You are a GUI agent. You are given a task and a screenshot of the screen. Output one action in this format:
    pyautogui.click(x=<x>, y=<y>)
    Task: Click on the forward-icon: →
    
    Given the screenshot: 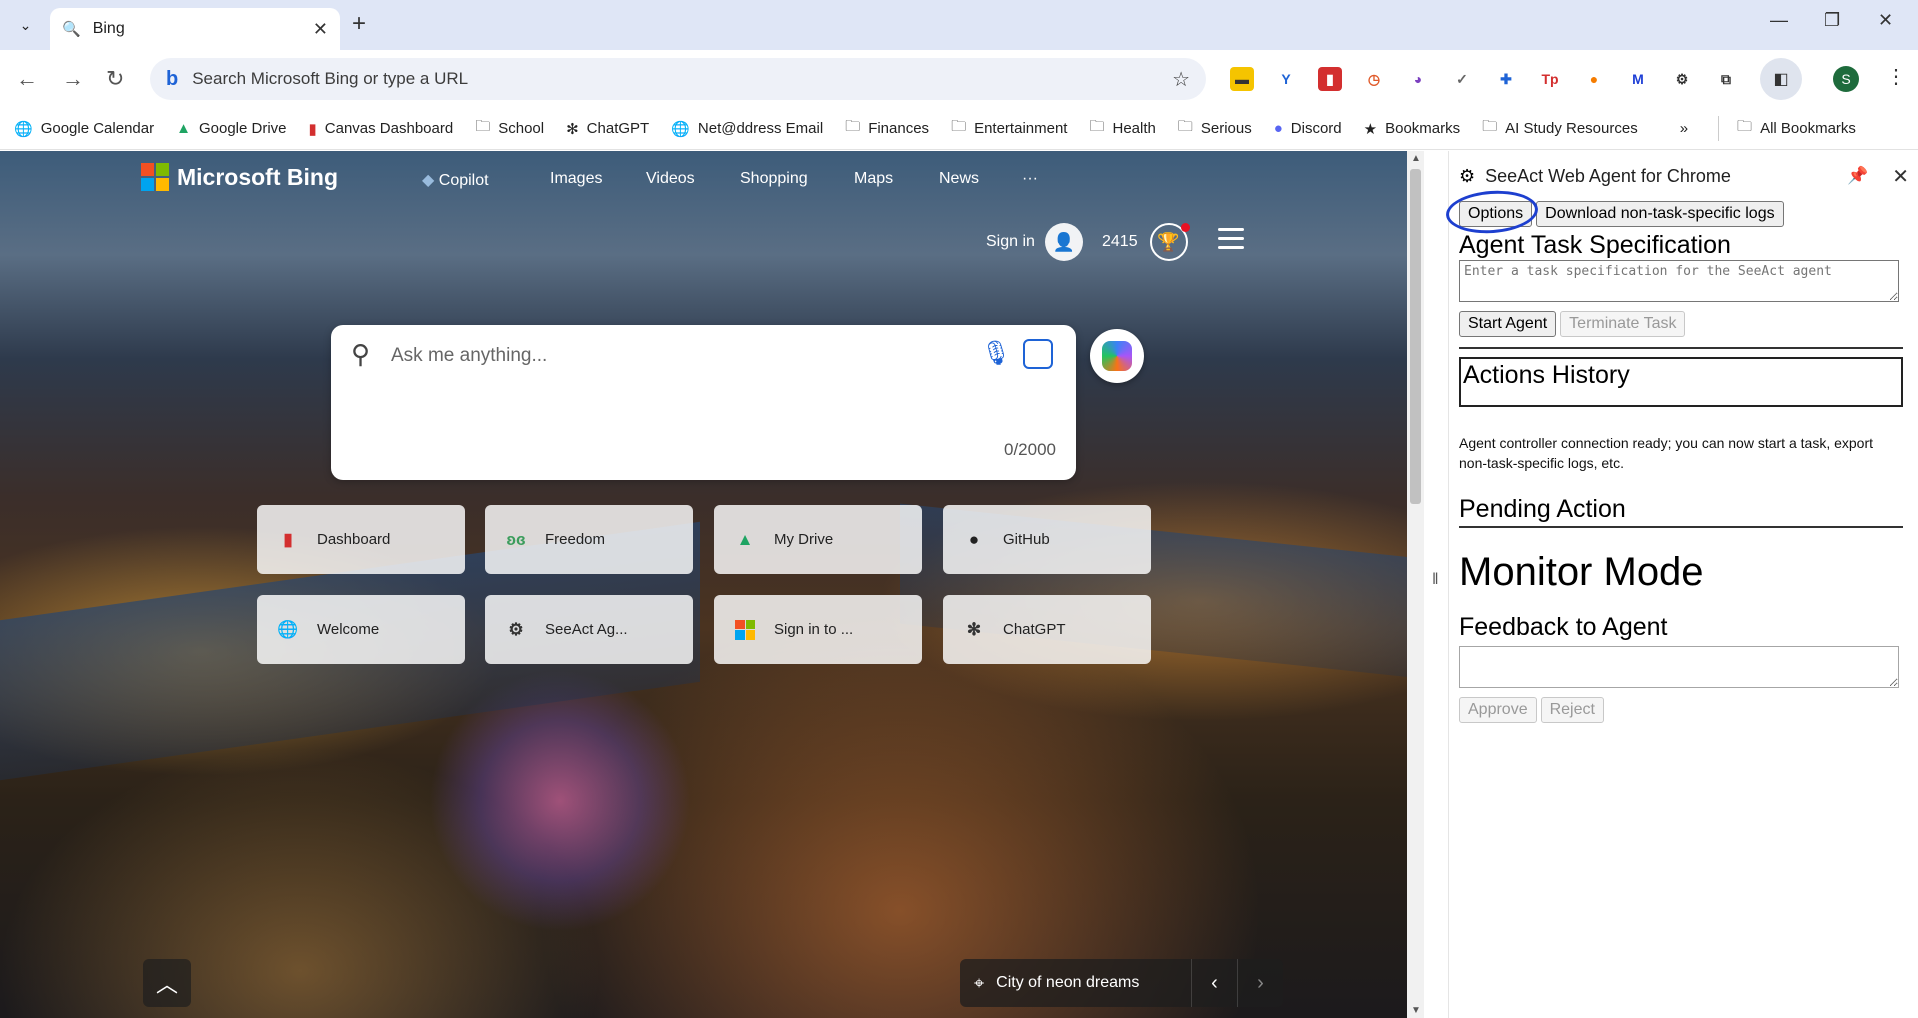 What is the action you would take?
    pyautogui.click(x=73, y=79)
    